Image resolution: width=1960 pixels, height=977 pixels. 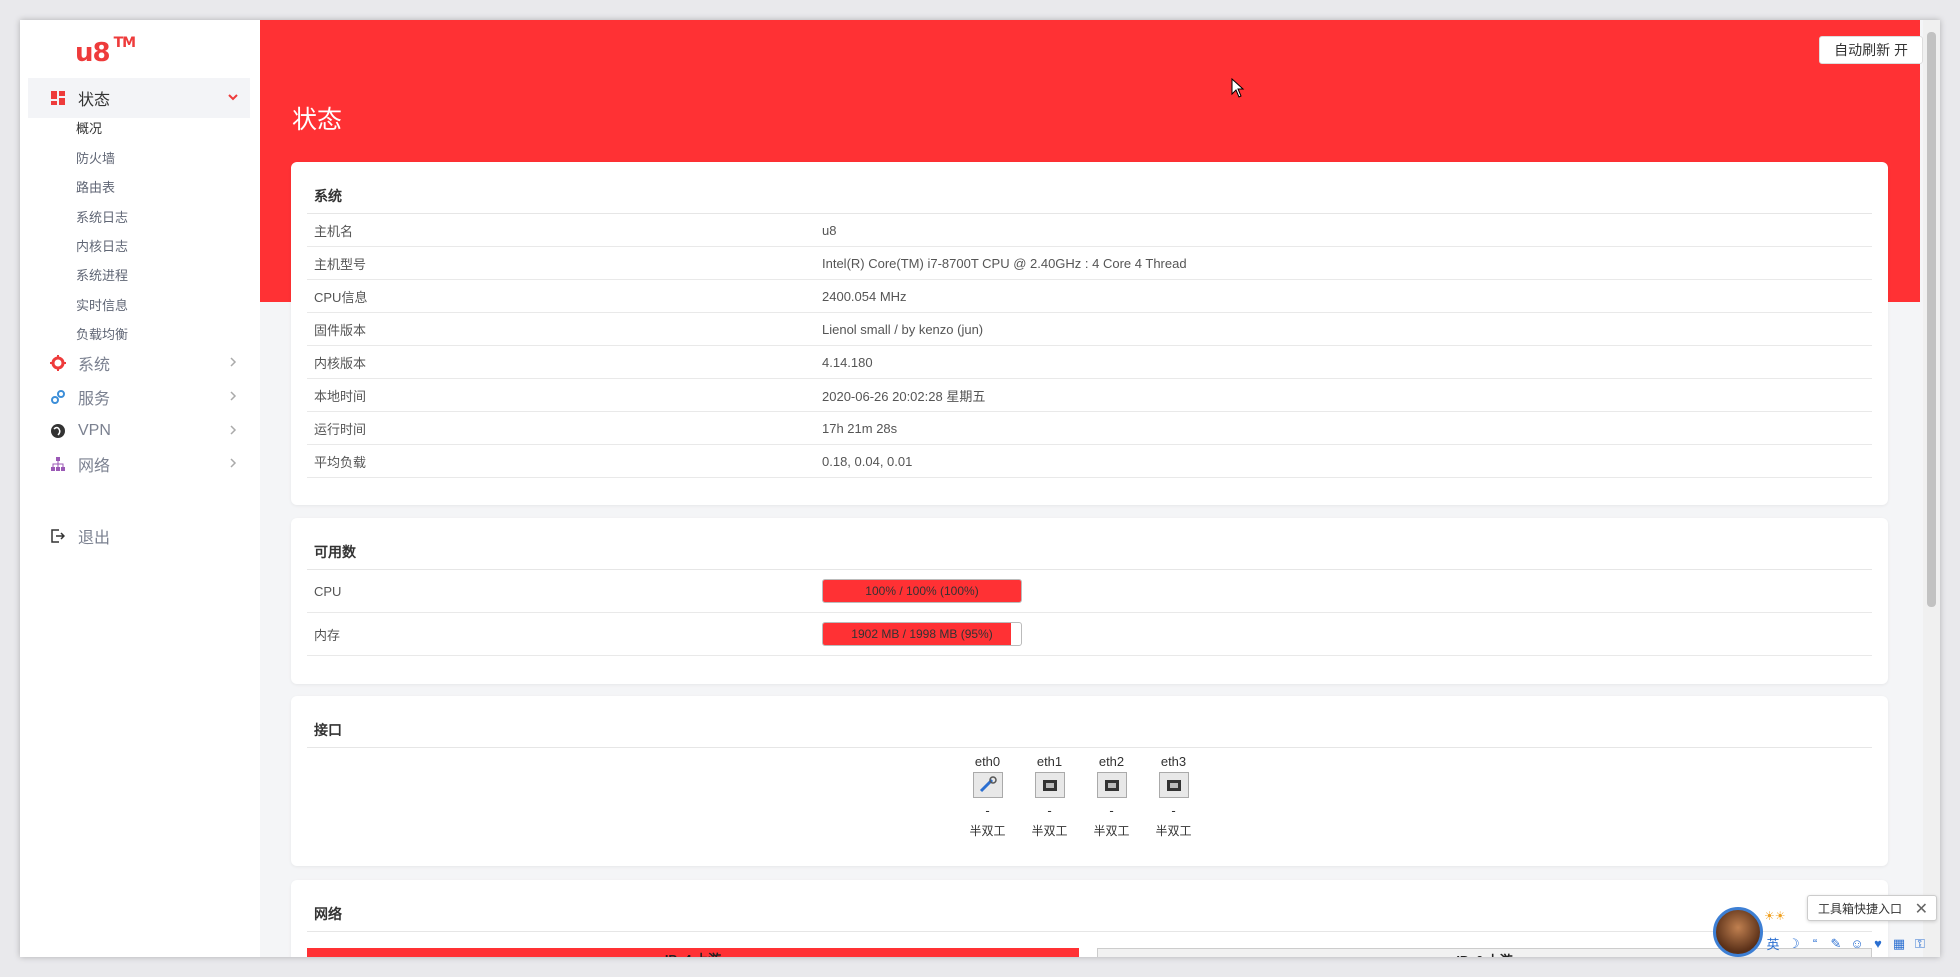 What do you see at coordinates (102, 304) in the screenshot?
I see `sidebar-item-realtime: 实时信息` at bounding box center [102, 304].